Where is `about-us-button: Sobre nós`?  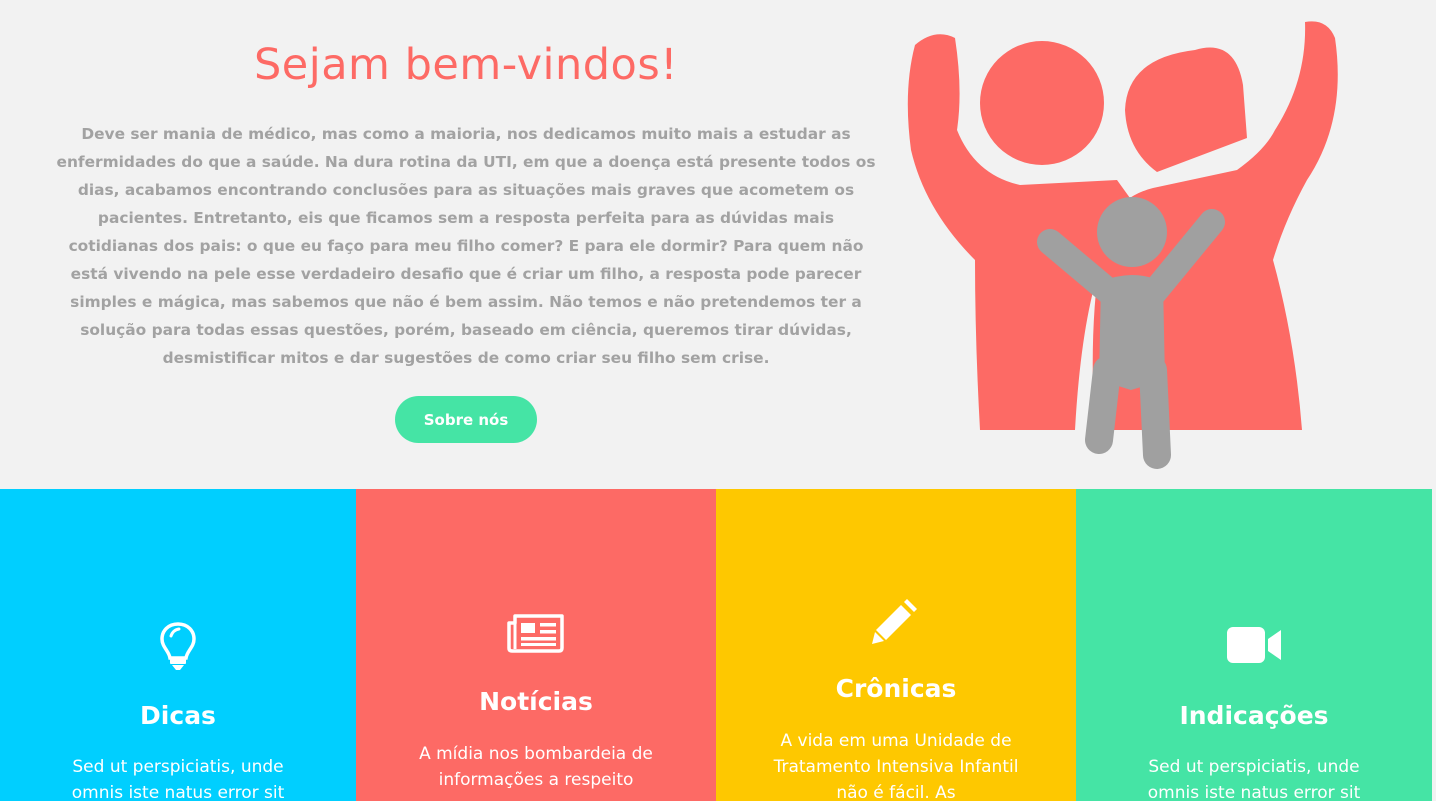 about-us-button: Sobre nós is located at coordinates (466, 419).